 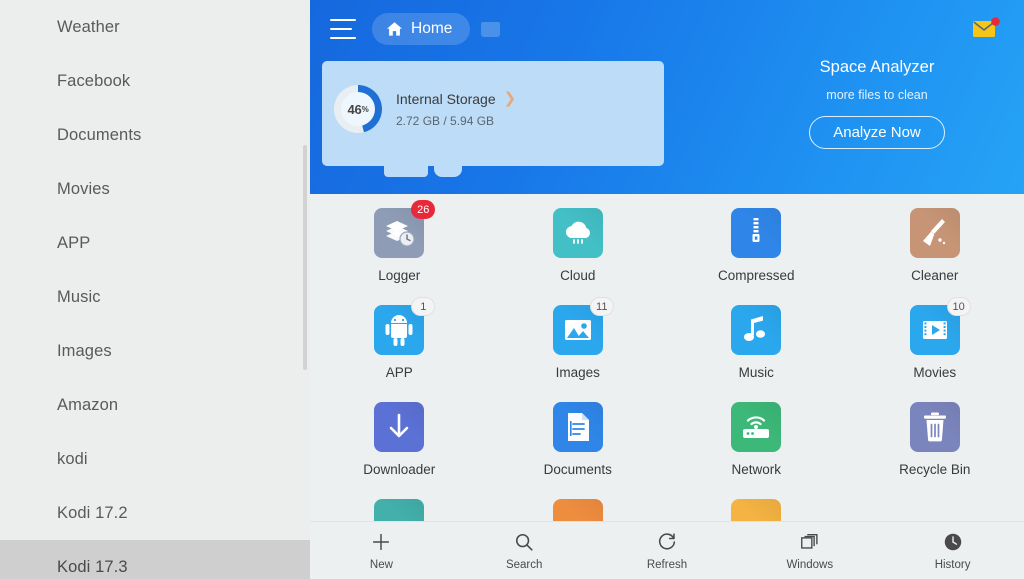 I want to click on app-tile: 10 Movies, so click(x=935, y=349).